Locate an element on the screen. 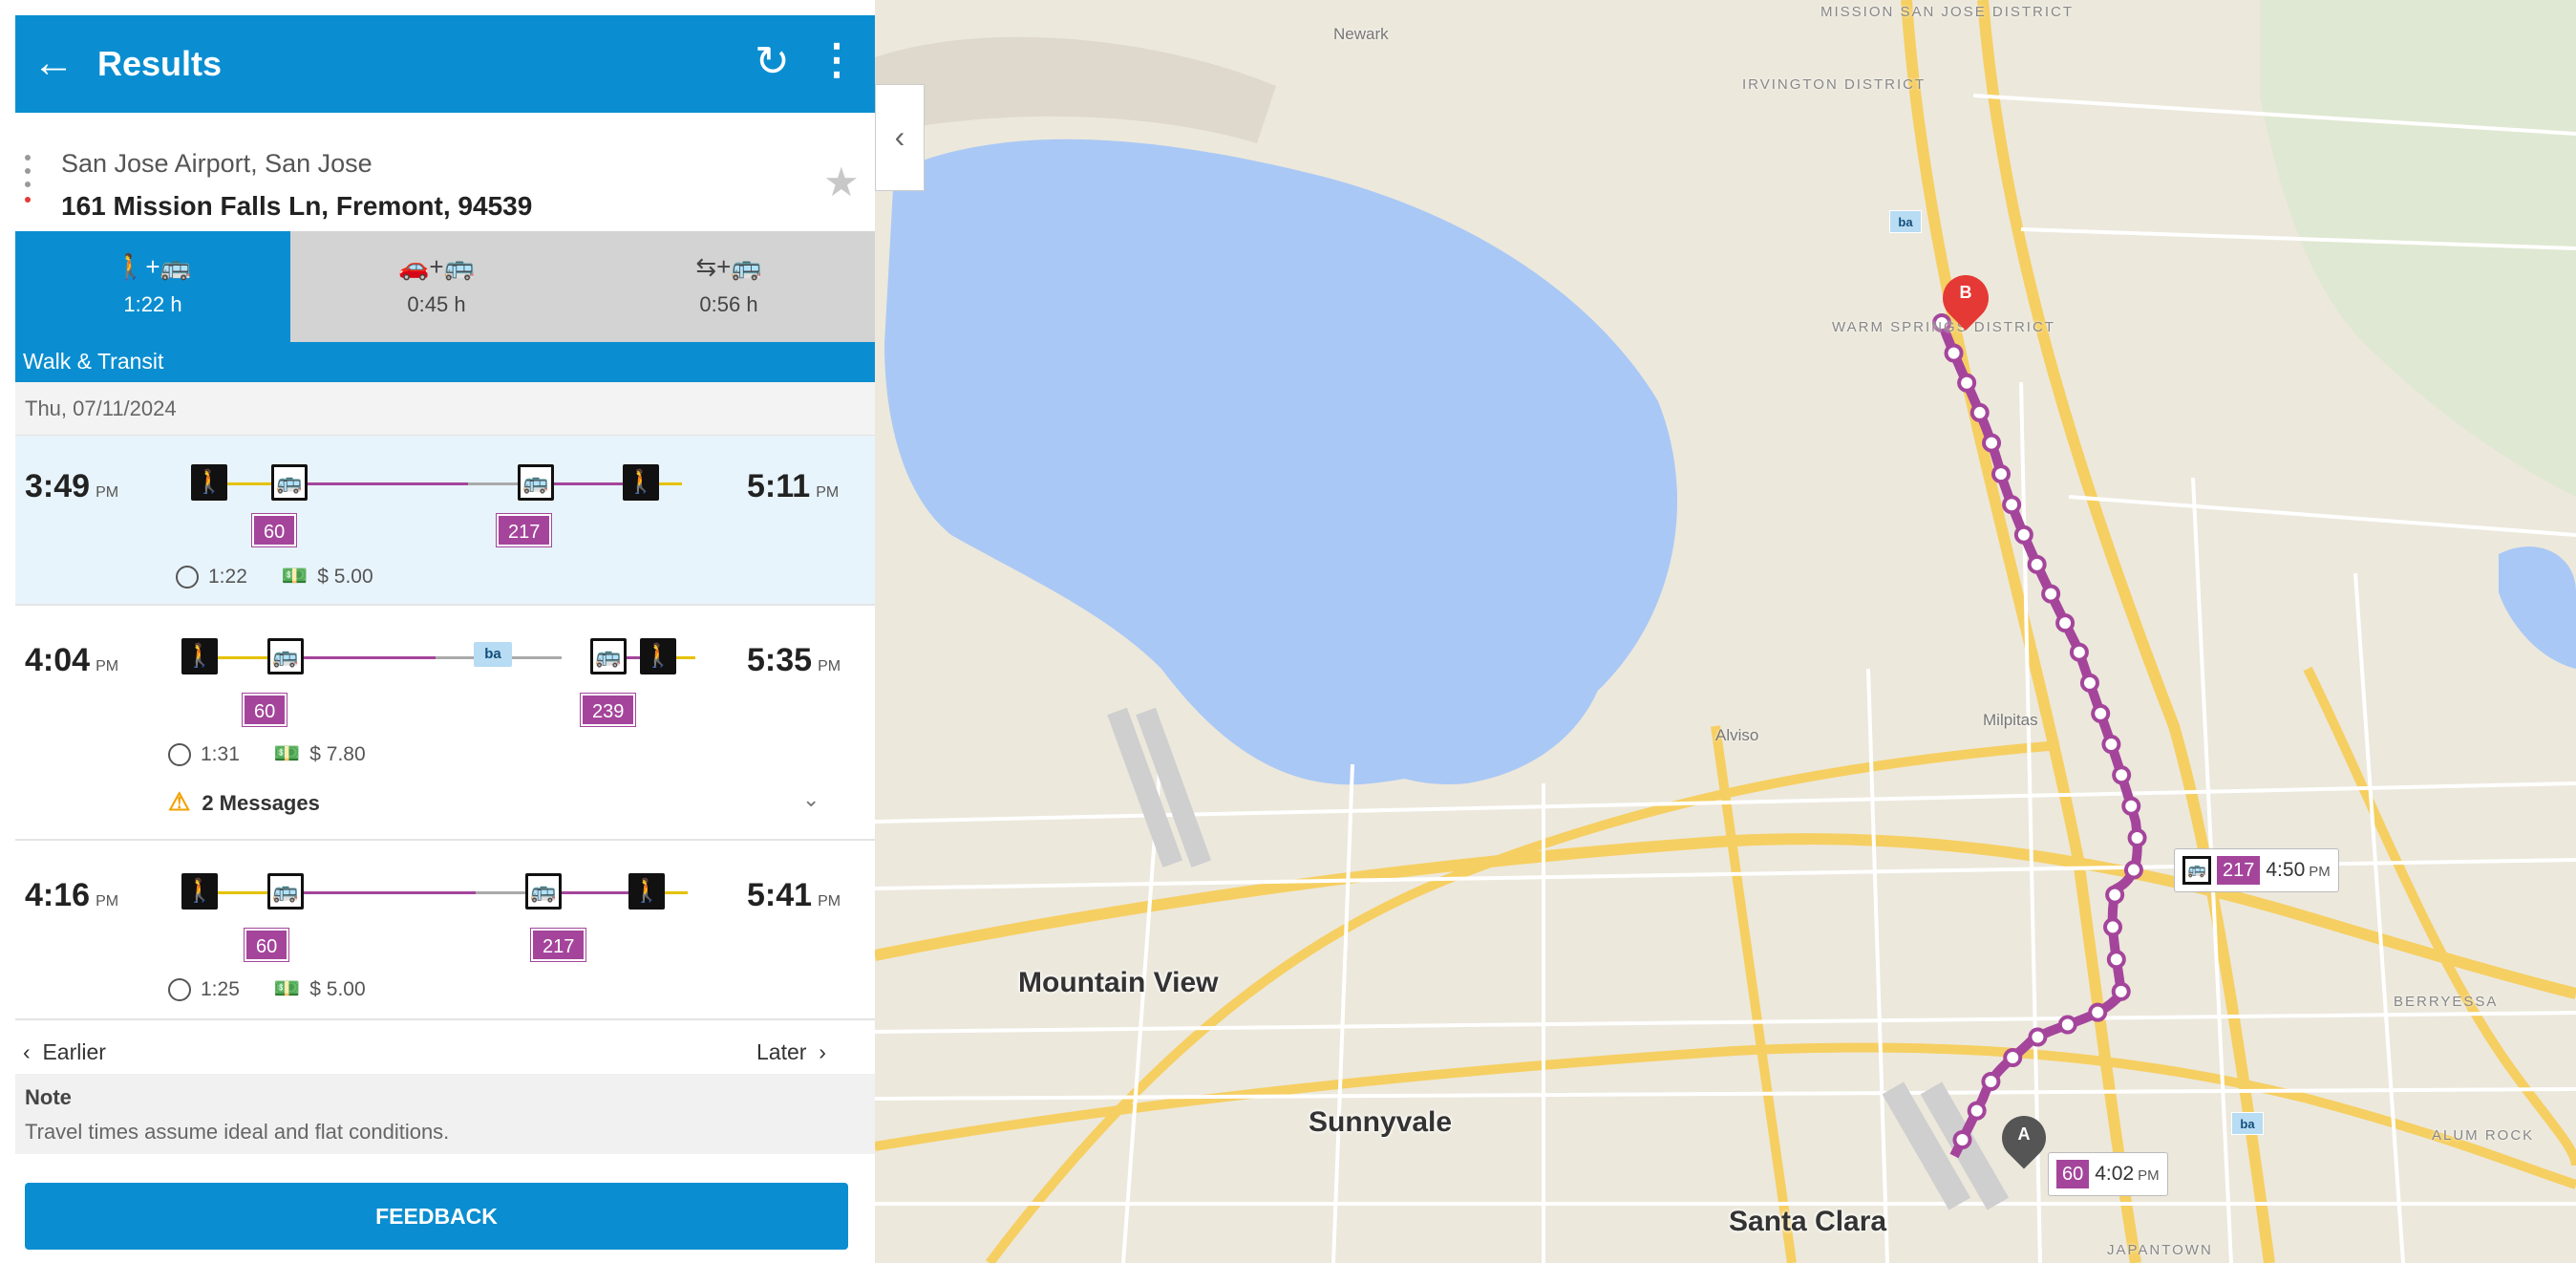 This screenshot has height=1263, width=2576. district-label: ALUM ROCK is located at coordinates (2483, 1135).